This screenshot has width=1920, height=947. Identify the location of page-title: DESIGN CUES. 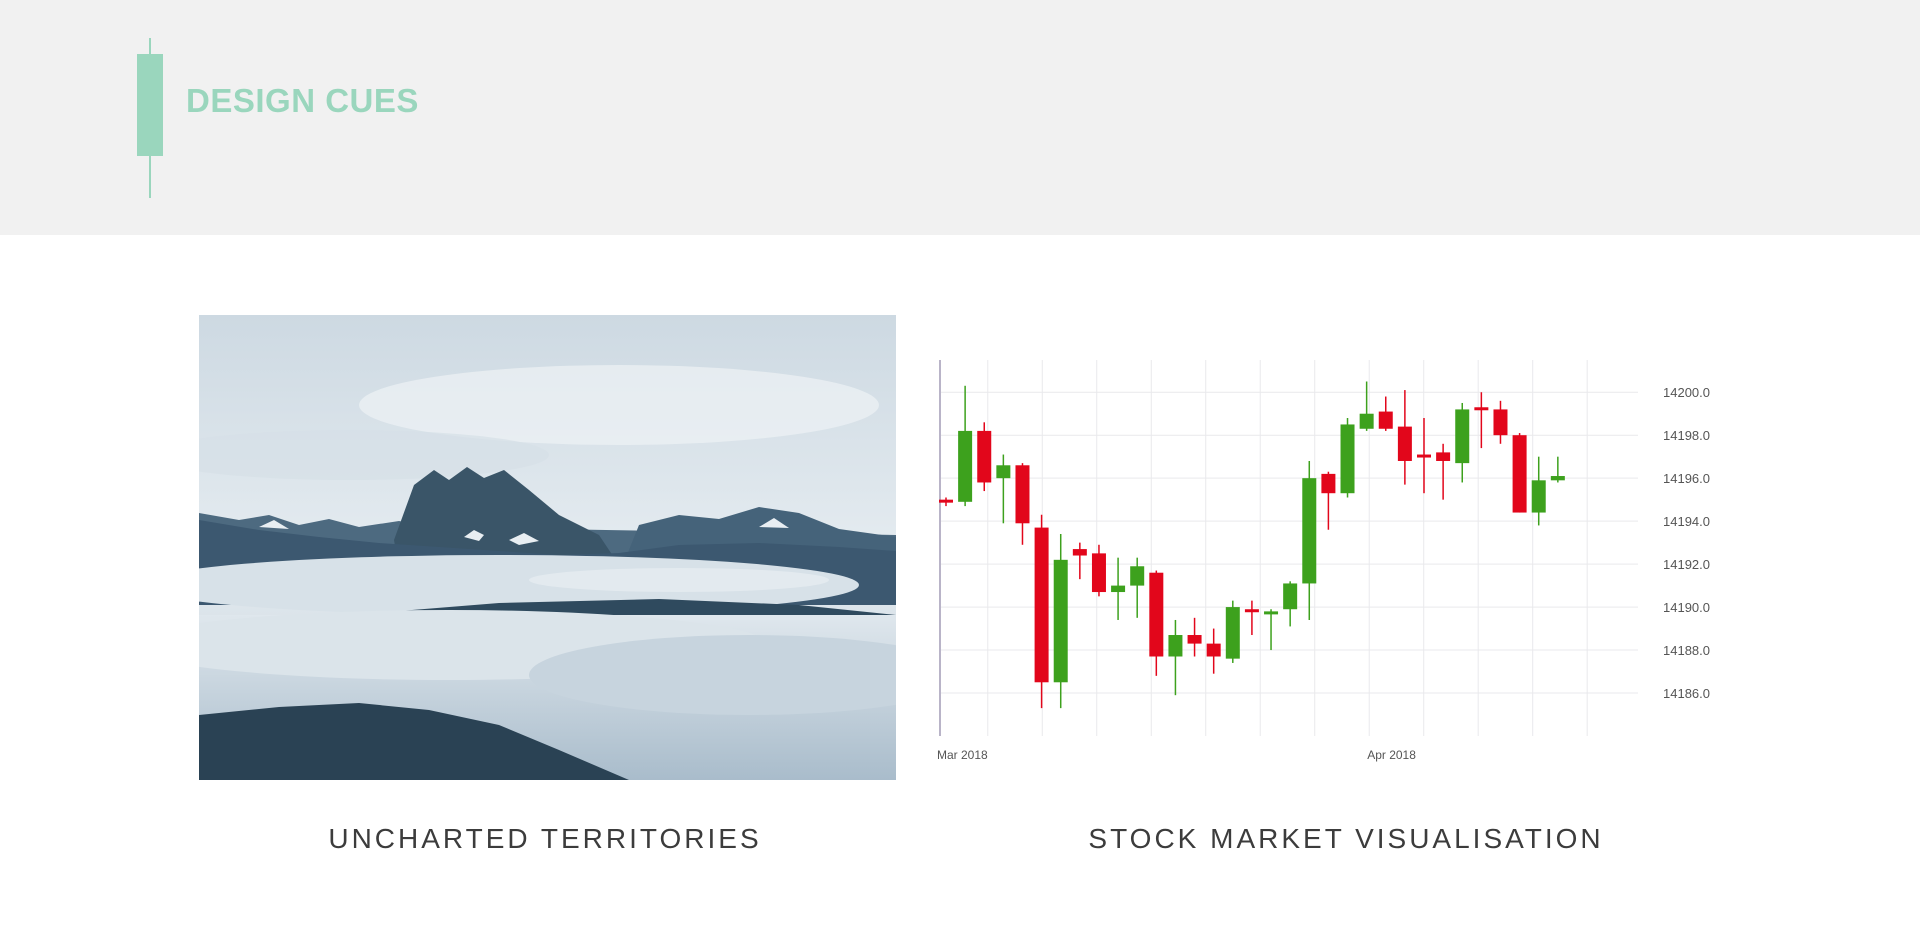
(302, 100).